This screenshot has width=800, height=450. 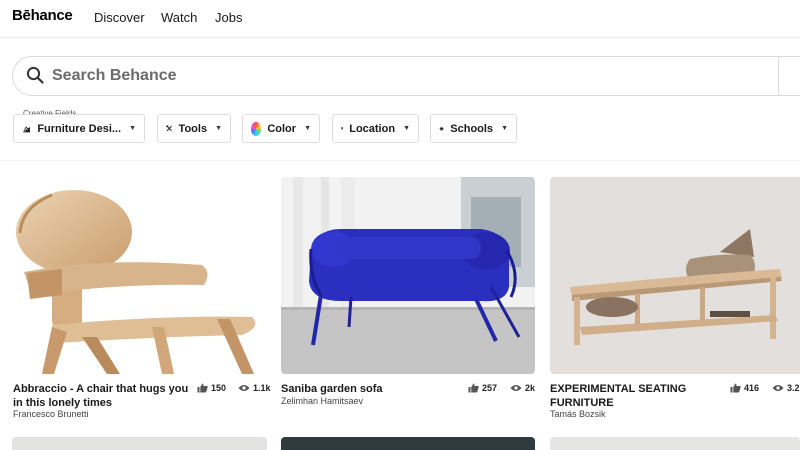 I want to click on blue-sofa-image, so click(x=408, y=275).